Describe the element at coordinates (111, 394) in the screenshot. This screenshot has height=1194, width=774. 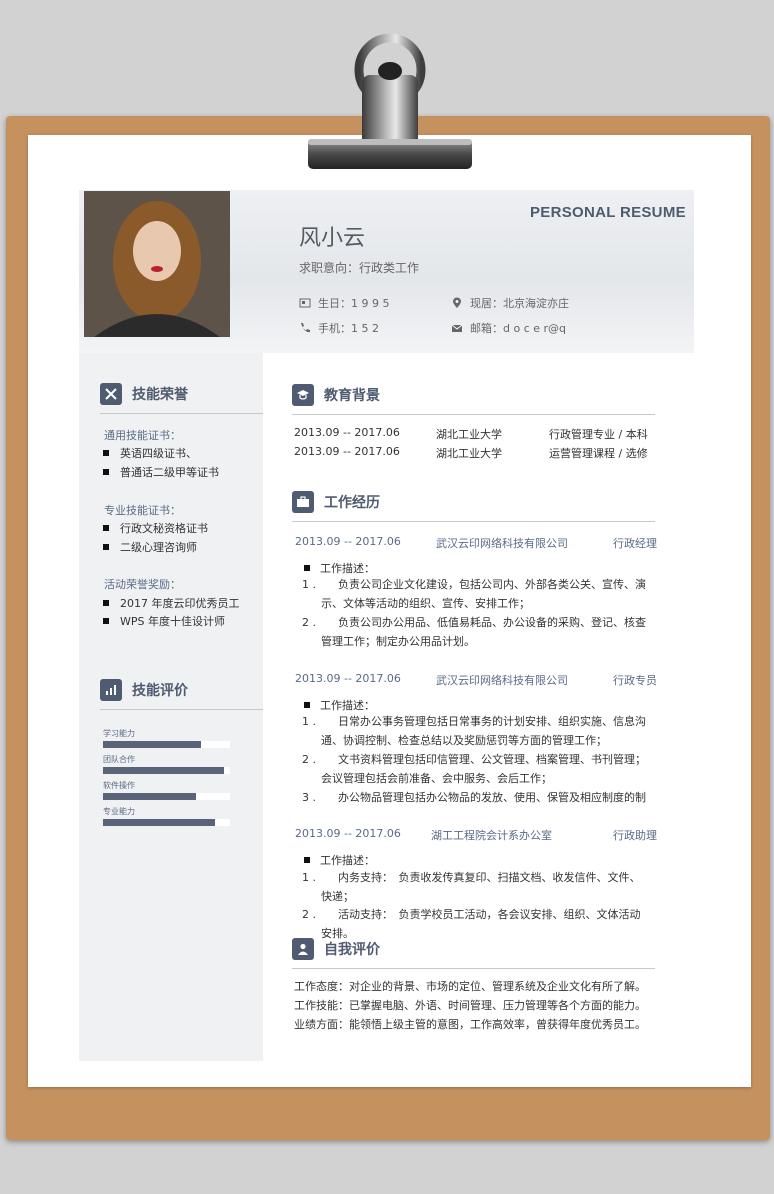
I see `tools-icon` at that location.